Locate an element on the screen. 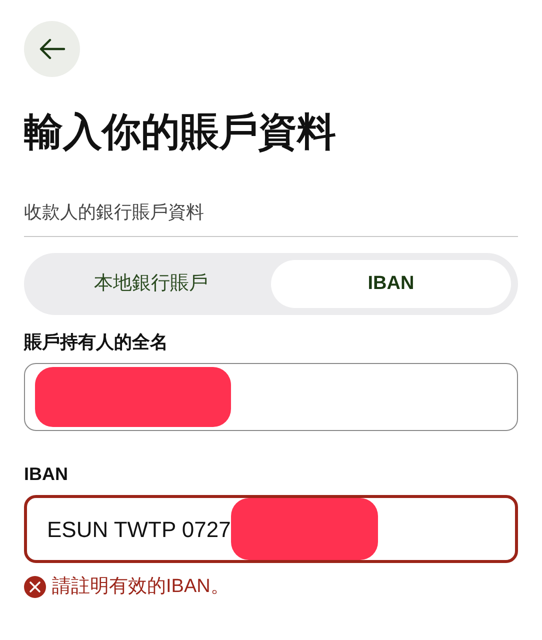 The width and height of the screenshot is (542, 640). error-message: 請註明有效的IBAN。 is located at coordinates (141, 587).